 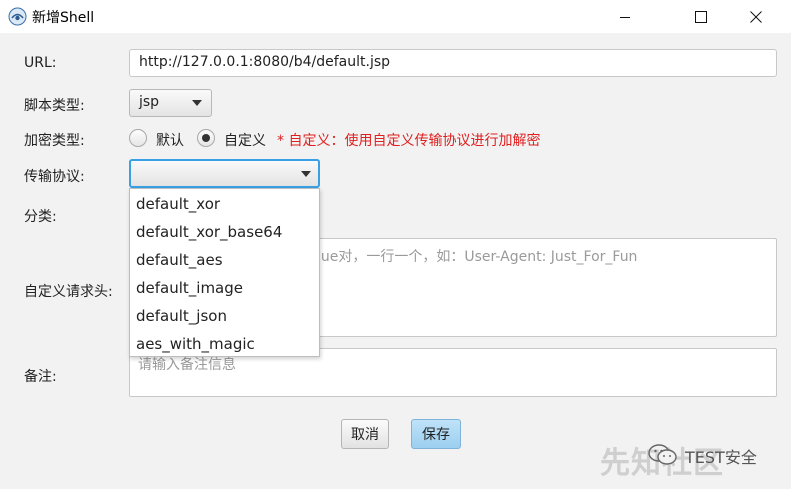 I want to click on url-input: http://127.0.0.1:8080/b4/default.jsp, so click(x=453, y=63).